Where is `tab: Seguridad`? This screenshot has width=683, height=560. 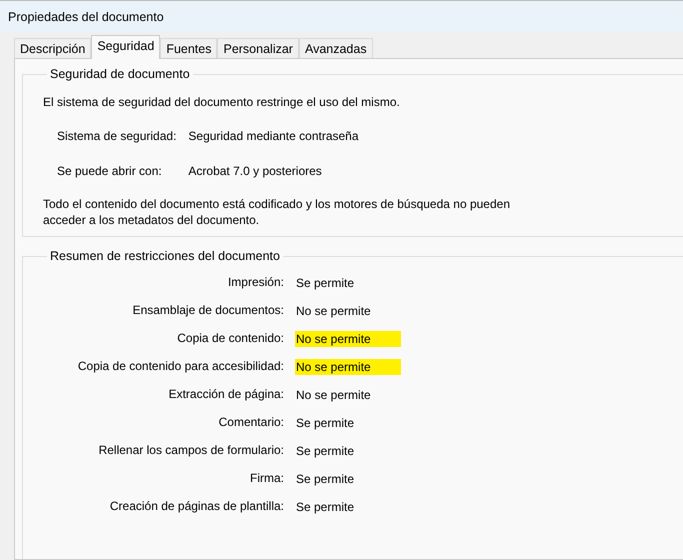 tab: Seguridad is located at coordinates (125, 47).